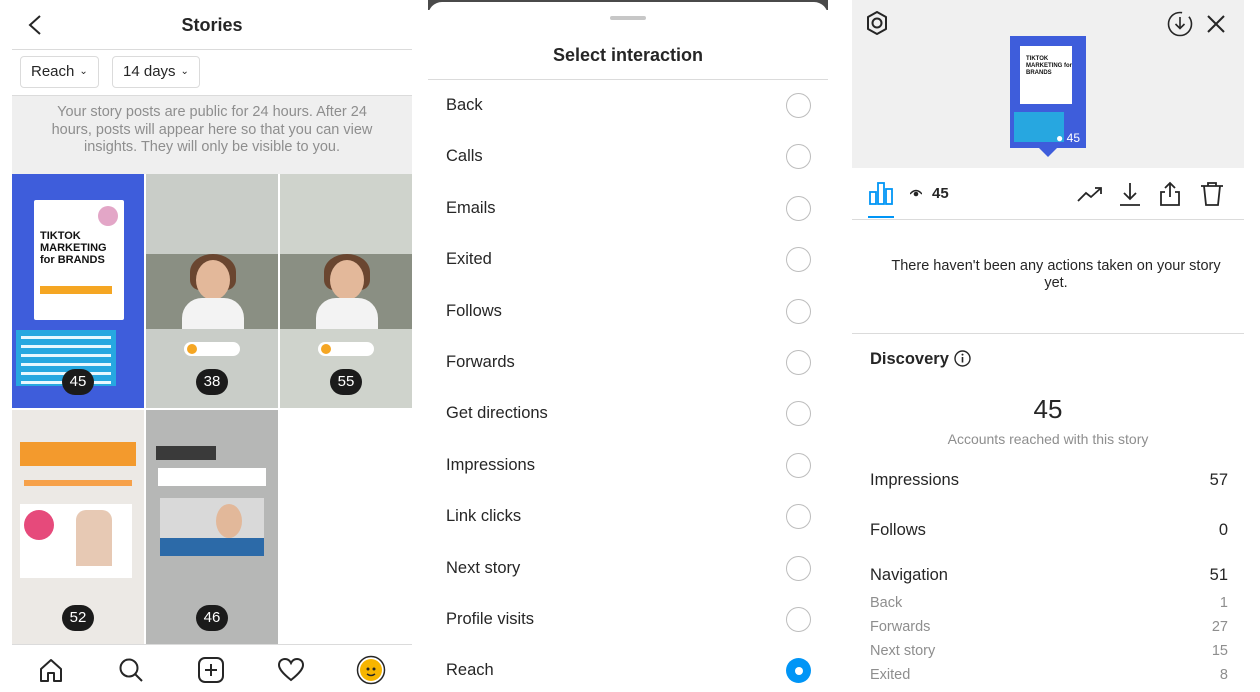 Image resolution: width=1260 pixels, height=692 pixels. What do you see at coordinates (628, 311) in the screenshot?
I see `interaction-option: Follows` at bounding box center [628, 311].